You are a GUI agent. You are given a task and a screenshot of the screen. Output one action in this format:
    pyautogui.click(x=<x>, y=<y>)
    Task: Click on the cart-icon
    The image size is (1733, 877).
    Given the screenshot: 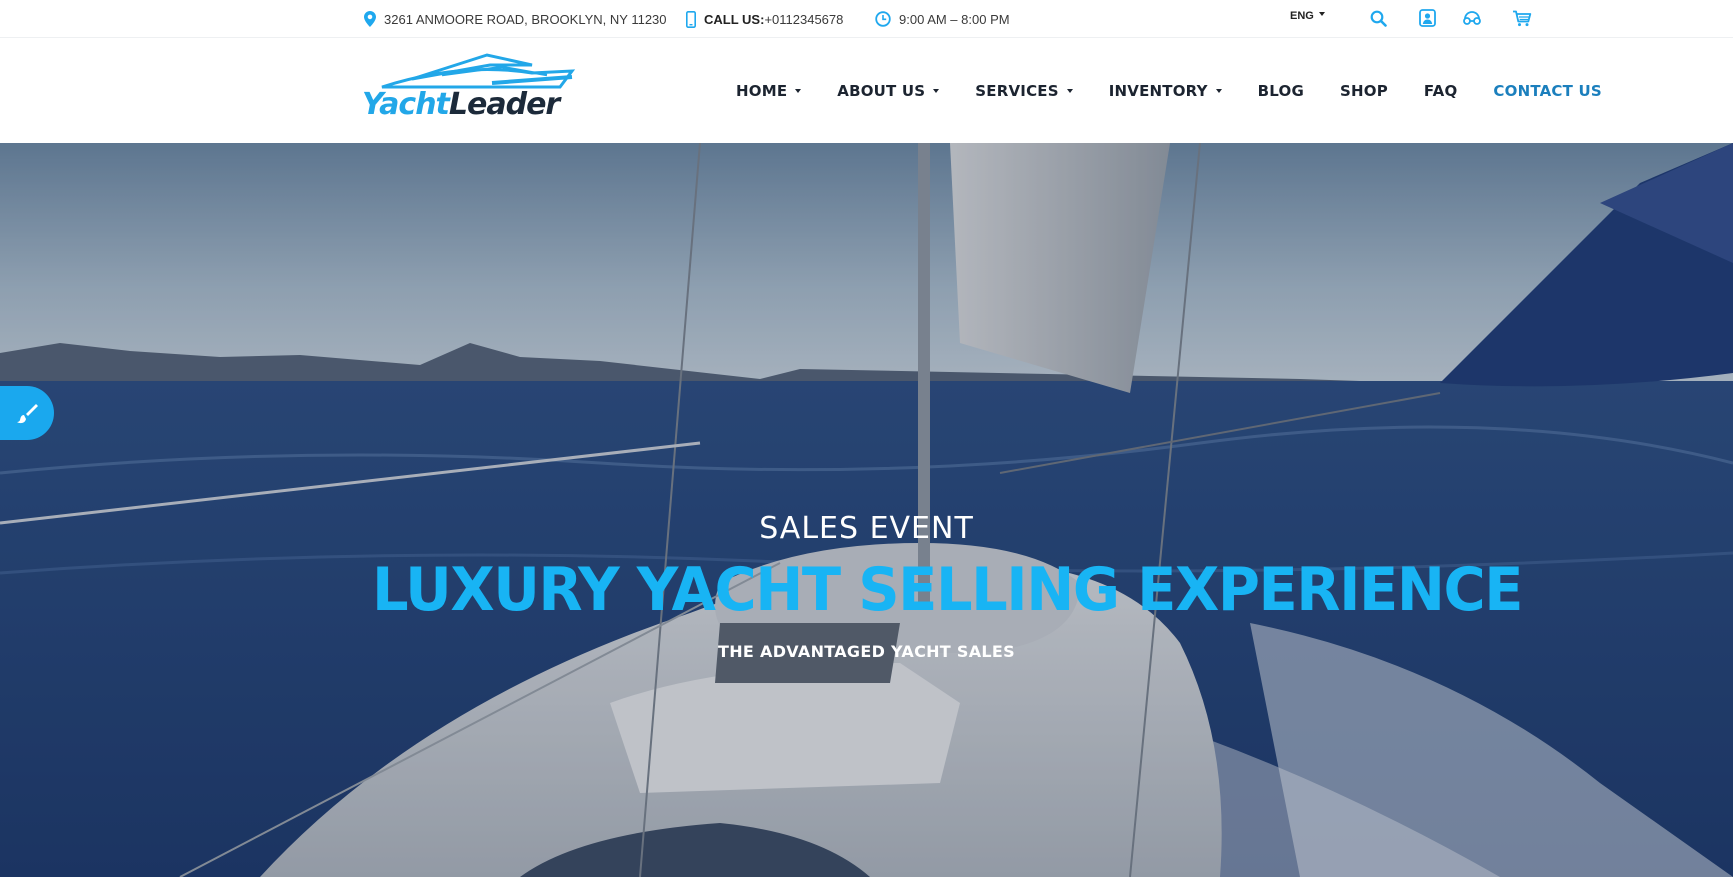 What is the action you would take?
    pyautogui.click(x=1522, y=18)
    